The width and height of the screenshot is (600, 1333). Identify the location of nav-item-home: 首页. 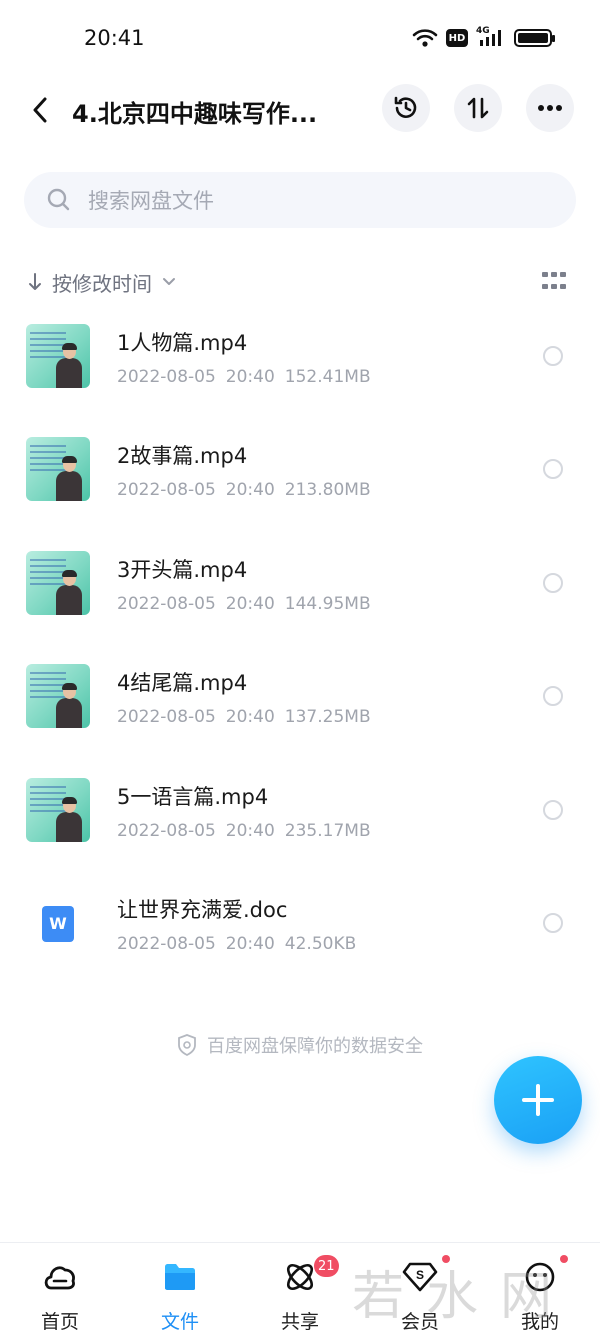
(60, 1288).